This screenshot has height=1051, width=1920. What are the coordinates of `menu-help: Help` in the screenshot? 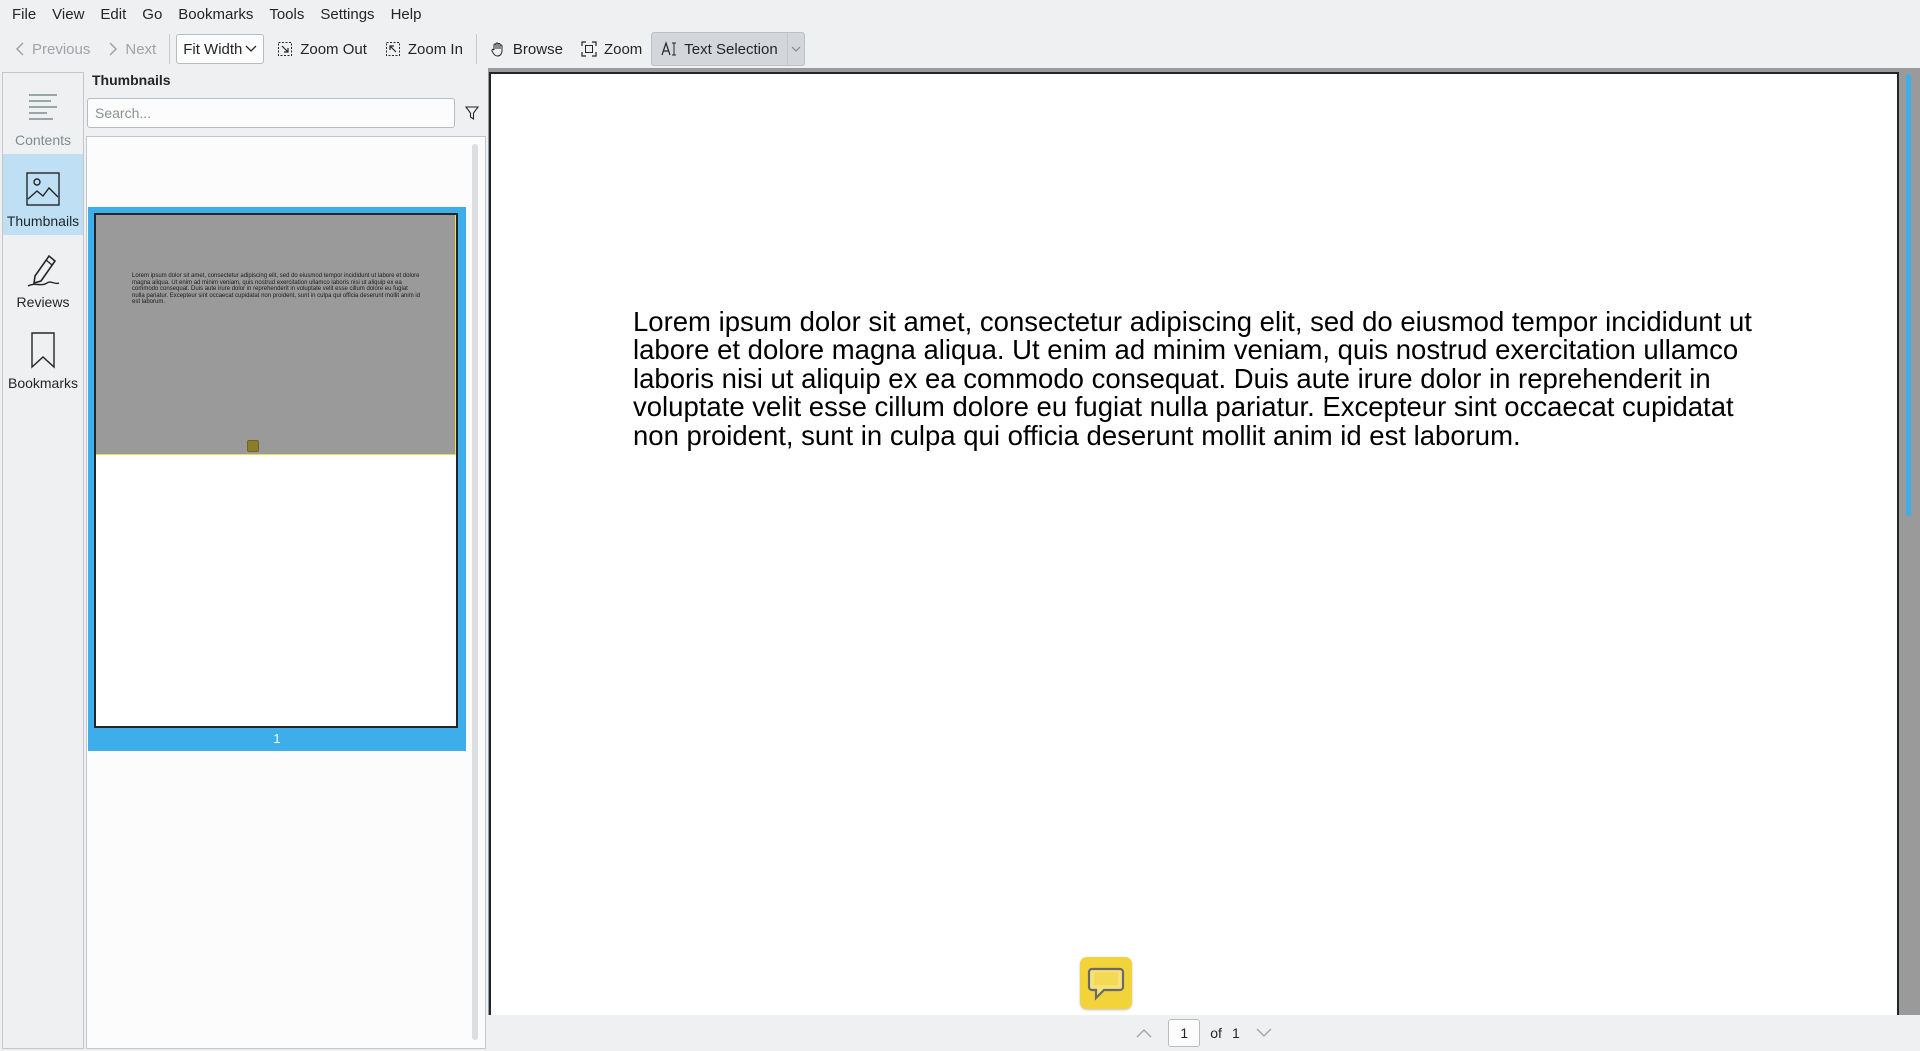 It's located at (406, 15).